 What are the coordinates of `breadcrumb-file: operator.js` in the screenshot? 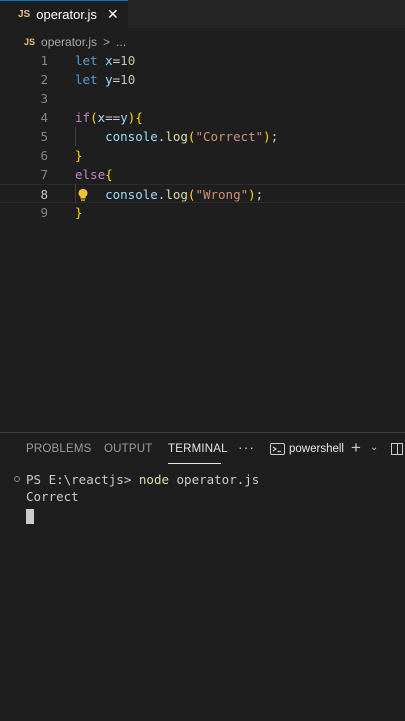 It's located at (69, 42).